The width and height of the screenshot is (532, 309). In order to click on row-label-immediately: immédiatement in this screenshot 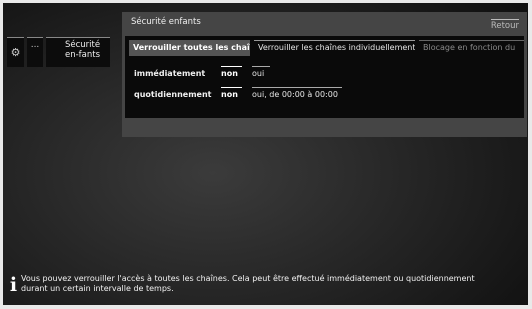, I will do `click(170, 73)`.